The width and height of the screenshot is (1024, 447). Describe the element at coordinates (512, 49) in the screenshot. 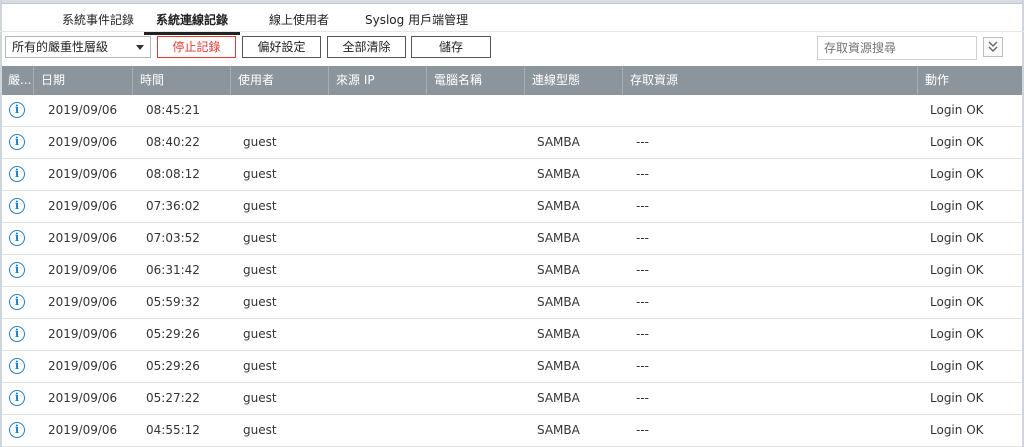

I see `toolbar: 所有的嚴重性層級 停止記錄 偏好設定 全部清除 儲存` at that location.